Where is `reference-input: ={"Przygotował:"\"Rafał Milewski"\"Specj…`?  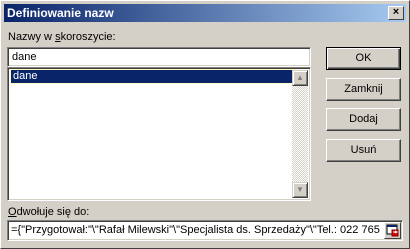 reference-input: ={"Przygotował:"\"Rafał Milewski"\"Specj… is located at coordinates (205, 230).